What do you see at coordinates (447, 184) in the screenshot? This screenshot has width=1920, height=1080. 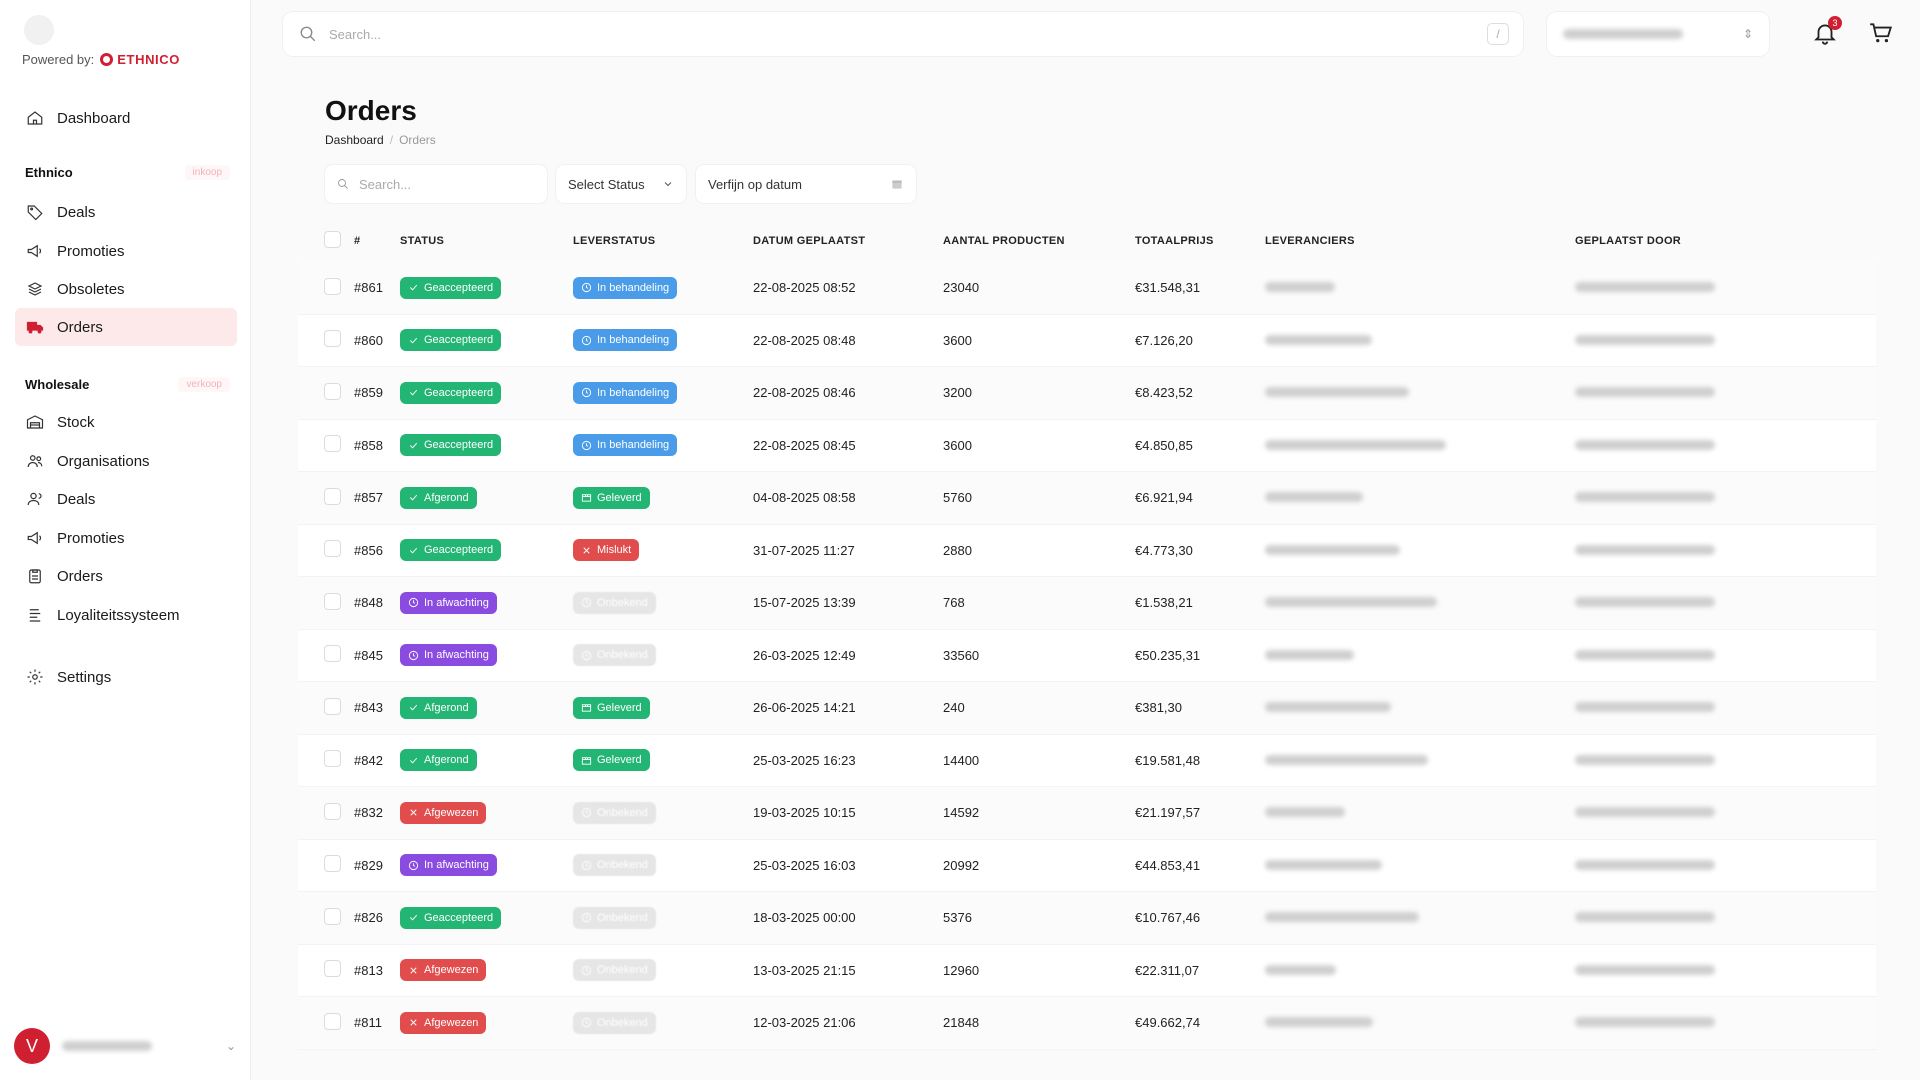 I see `orders-search-input` at bounding box center [447, 184].